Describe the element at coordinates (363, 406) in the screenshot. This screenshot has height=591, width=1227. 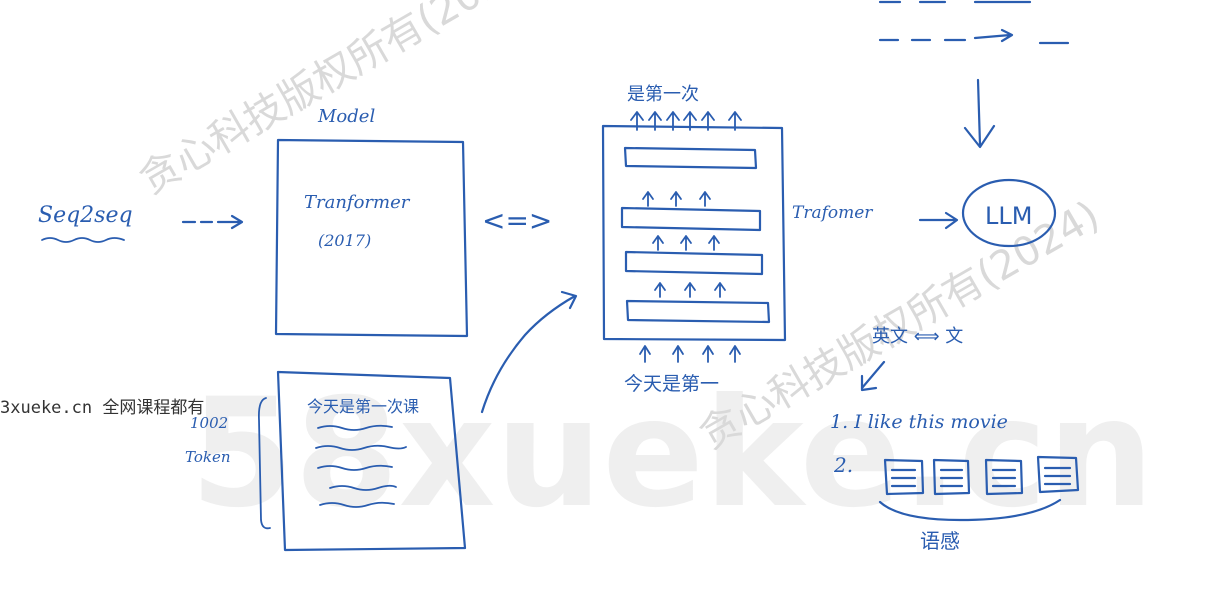
I see `document-title: 今天是第一次课` at that location.